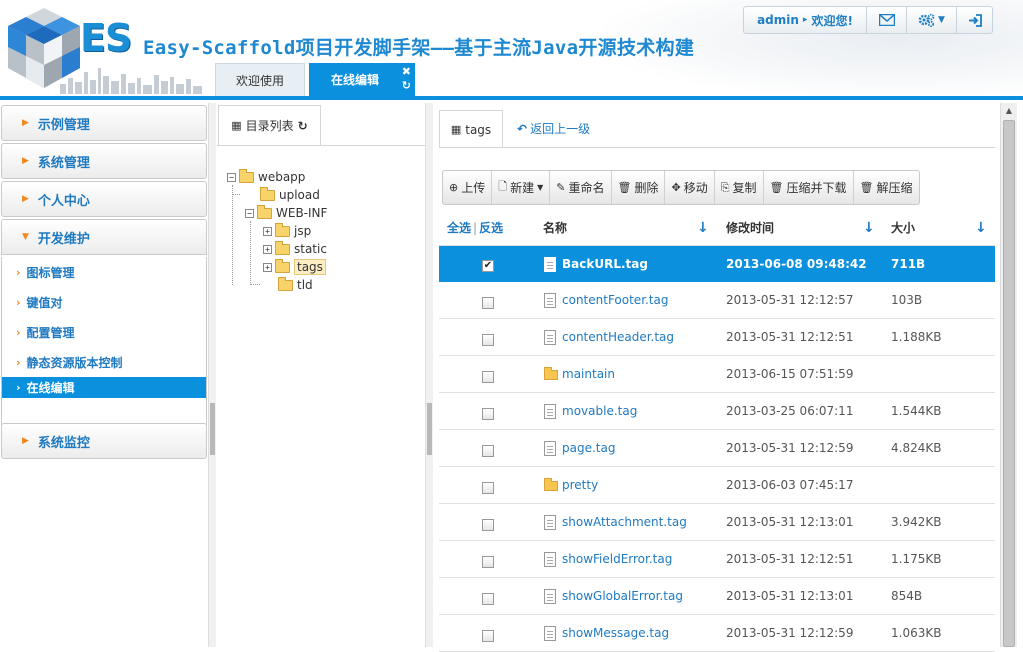 The height and width of the screenshot is (652, 1023). Describe the element at coordinates (286, 213) in the screenshot. I see `tree-node-web-inf: − WEB-INF` at that location.